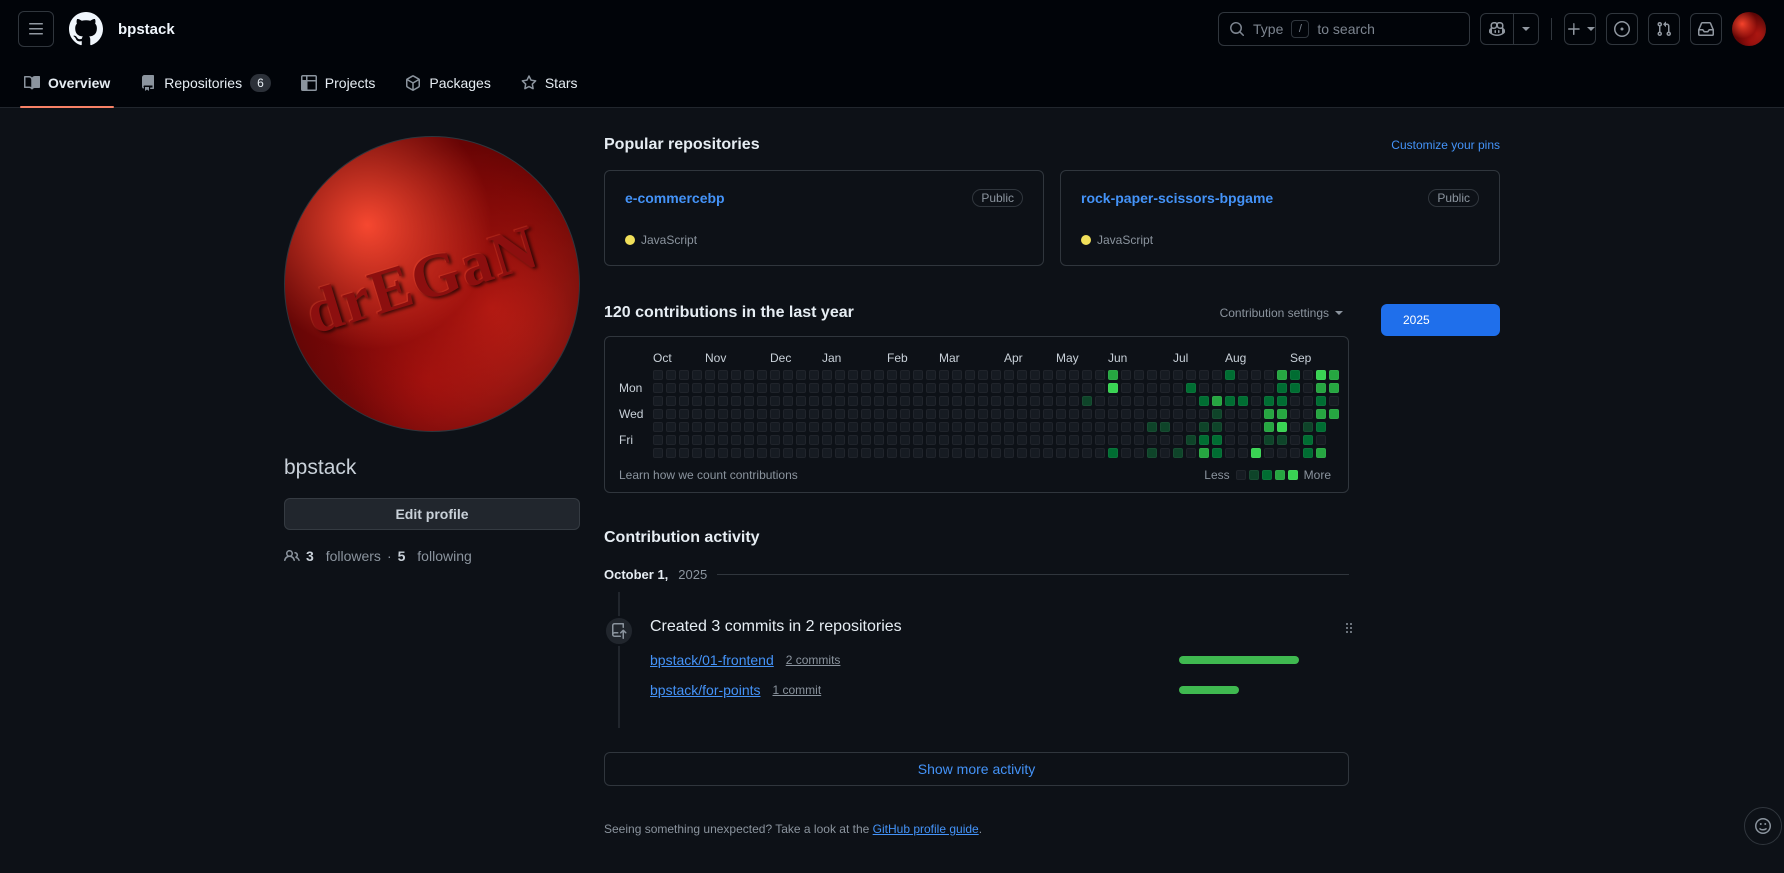 This screenshot has height=873, width=1784. Describe the element at coordinates (1622, 29) in the screenshot. I see `issues-button` at that location.